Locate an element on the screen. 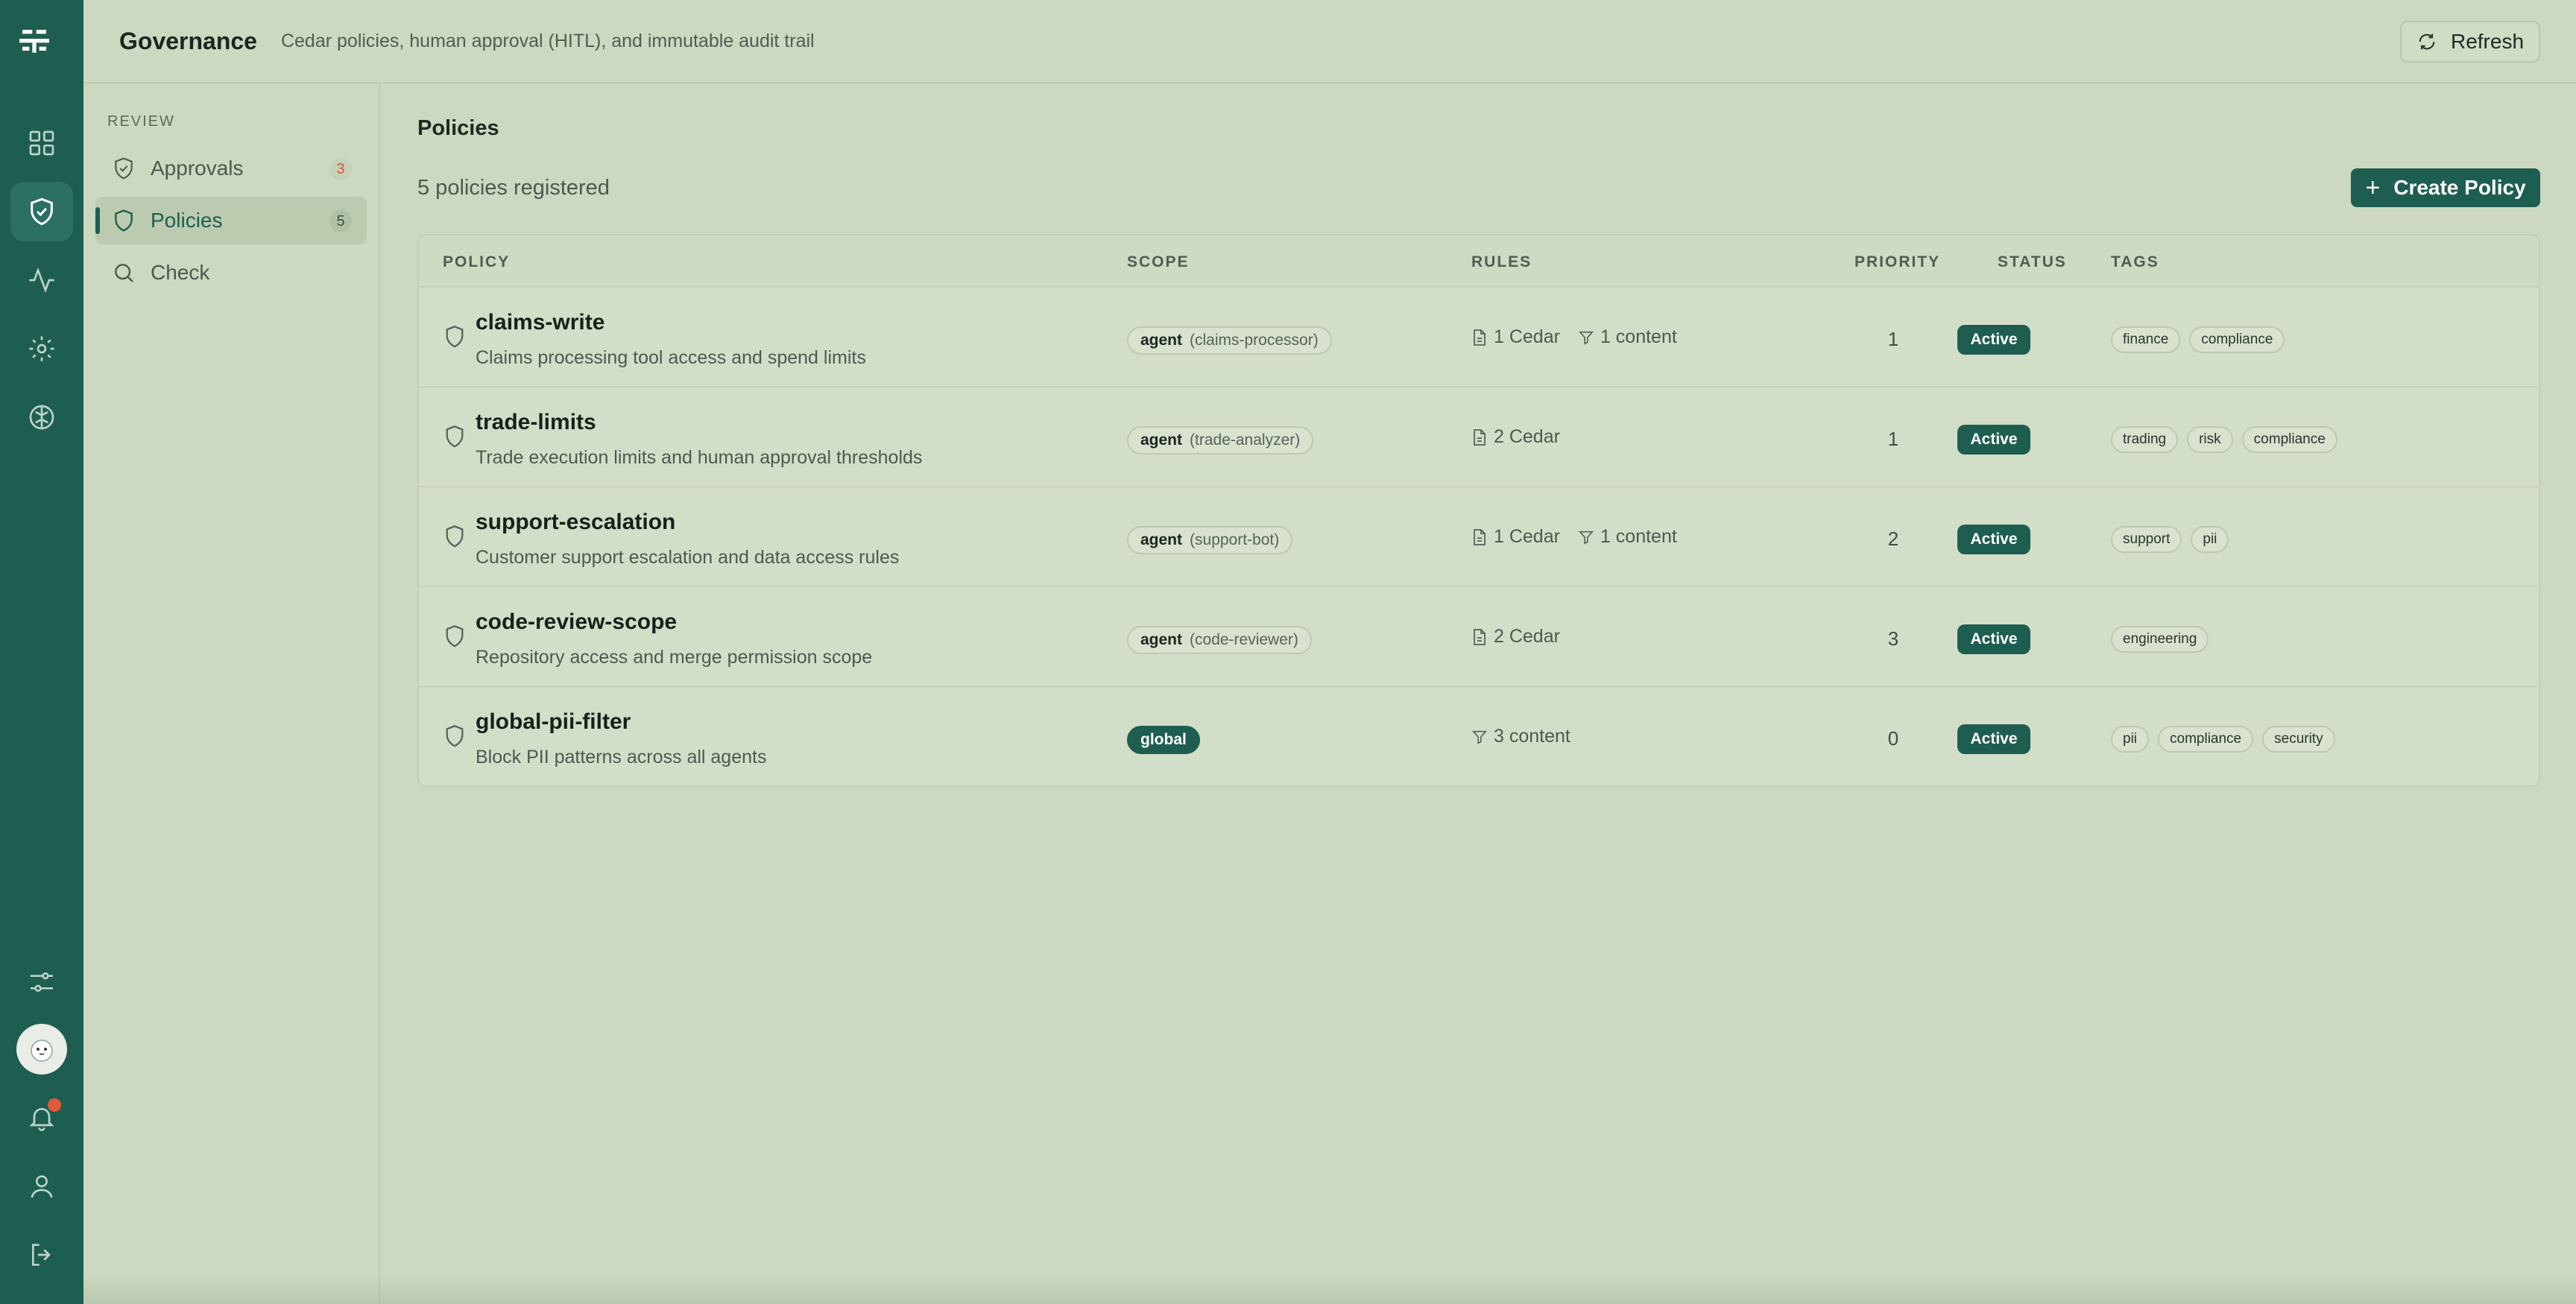 The height and width of the screenshot is (1304, 2576). scope-value: (trade-analyzer) is located at coordinates (1245, 440).